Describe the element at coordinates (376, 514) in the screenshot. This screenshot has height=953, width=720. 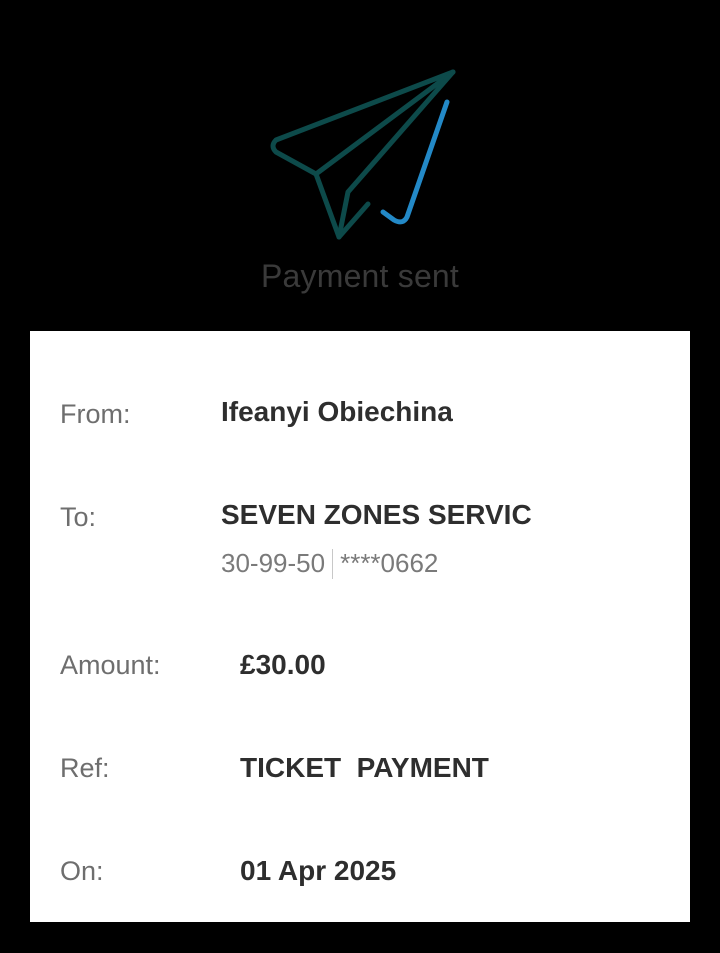
I see `to-value: SEVEN ZONES SERVIC` at that location.